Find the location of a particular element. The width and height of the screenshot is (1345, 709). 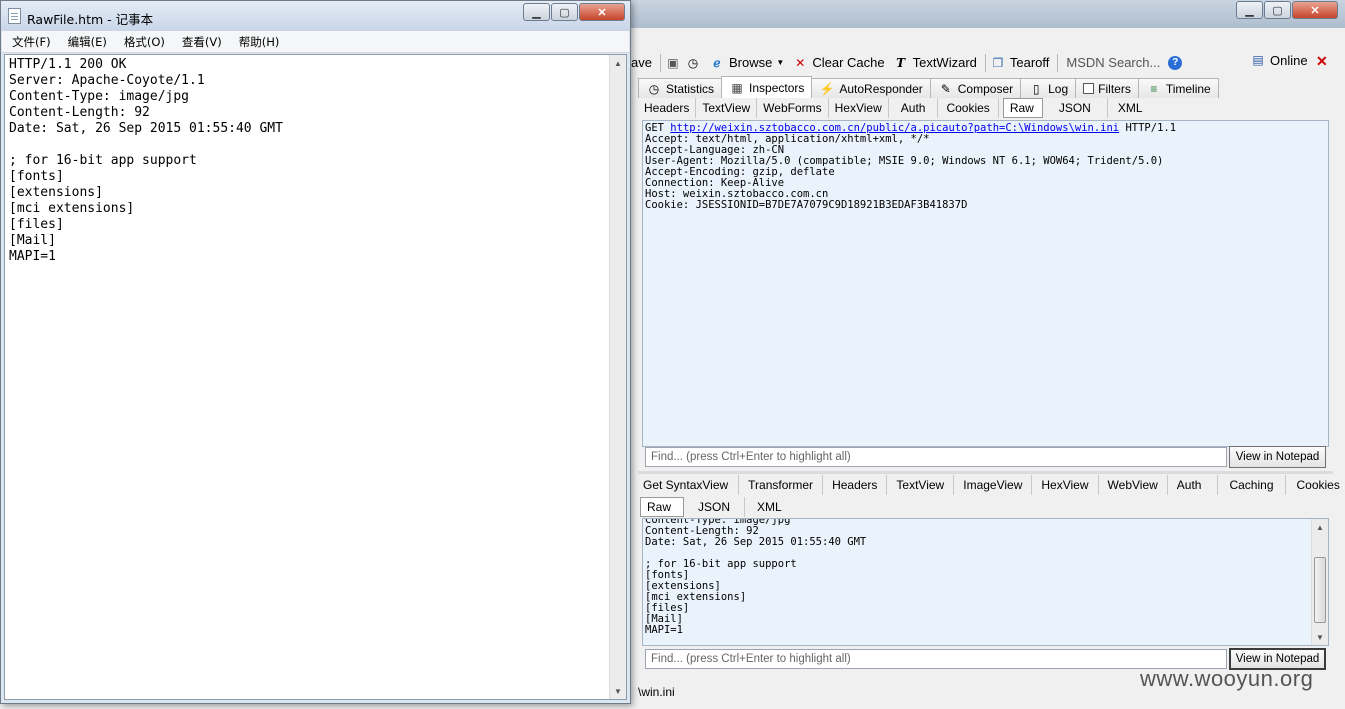

request-tab-textview: TextView is located at coordinates (727, 108).